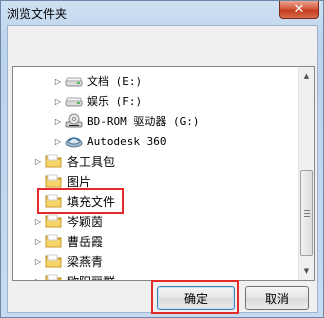  Describe the element at coordinates (277, 298) in the screenshot. I see `cancel-button: 取消` at that location.